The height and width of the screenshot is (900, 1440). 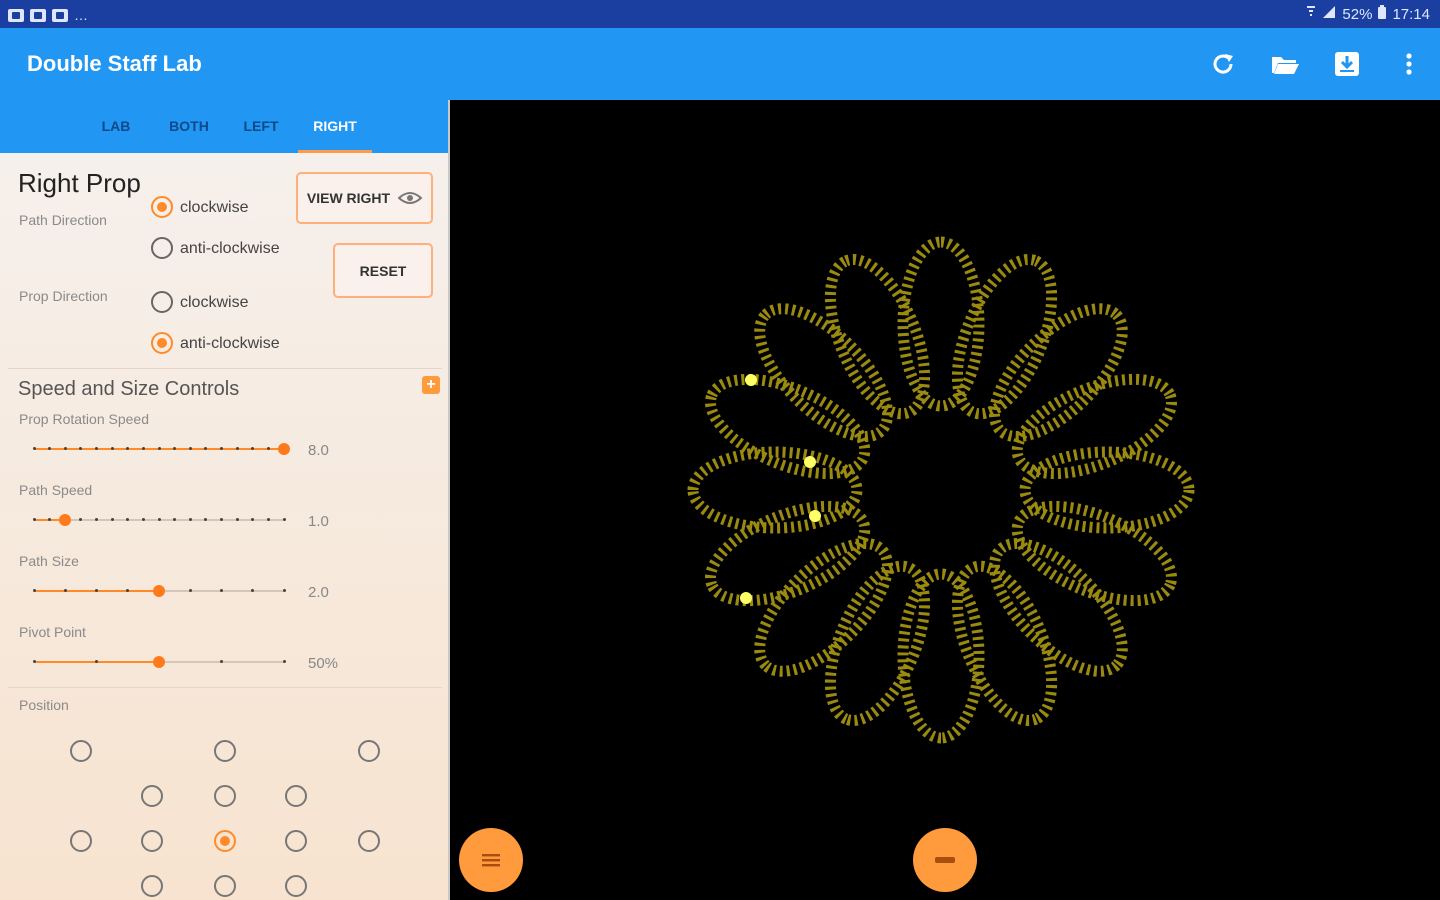 I want to click on battery-percent: 52%, so click(x=1357, y=14).